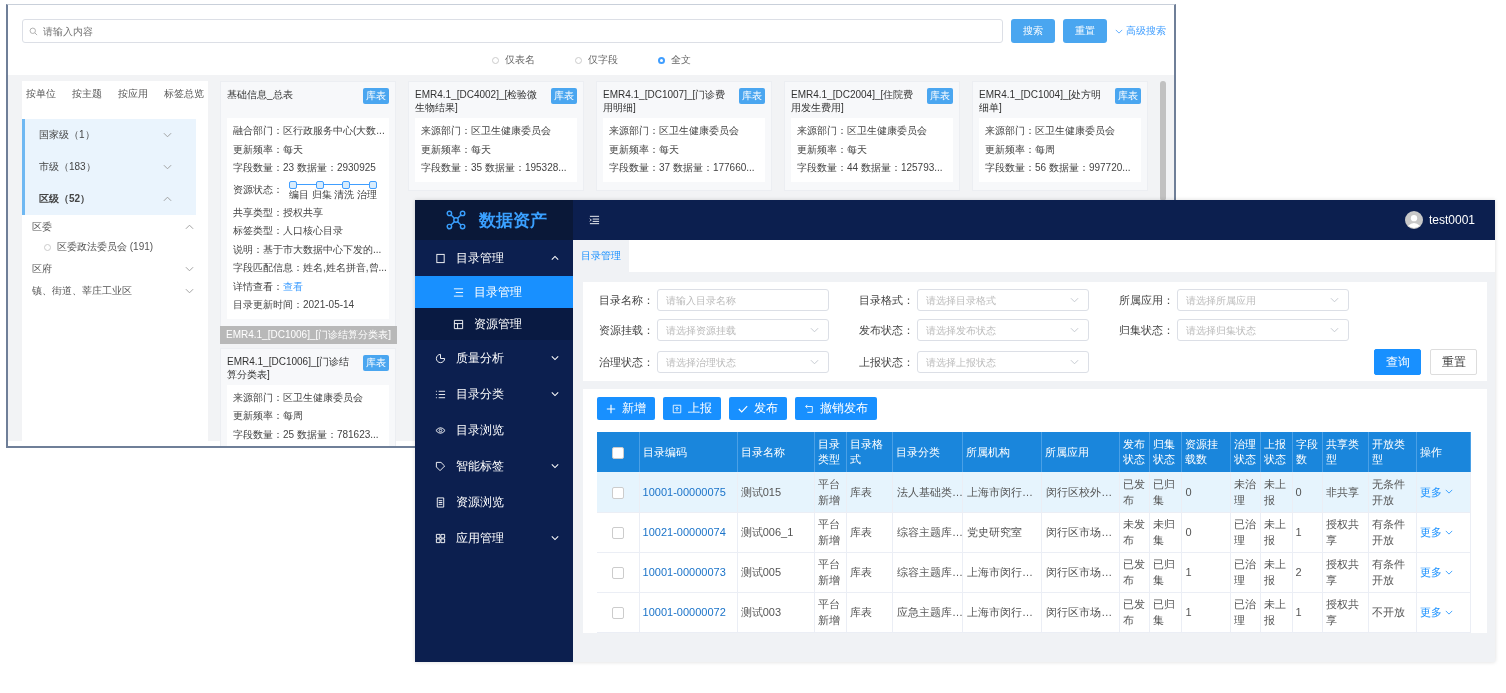 The height and width of the screenshot is (693, 1506). Describe the element at coordinates (494, 502) in the screenshot. I see `menu-item: 资源浏览` at that location.